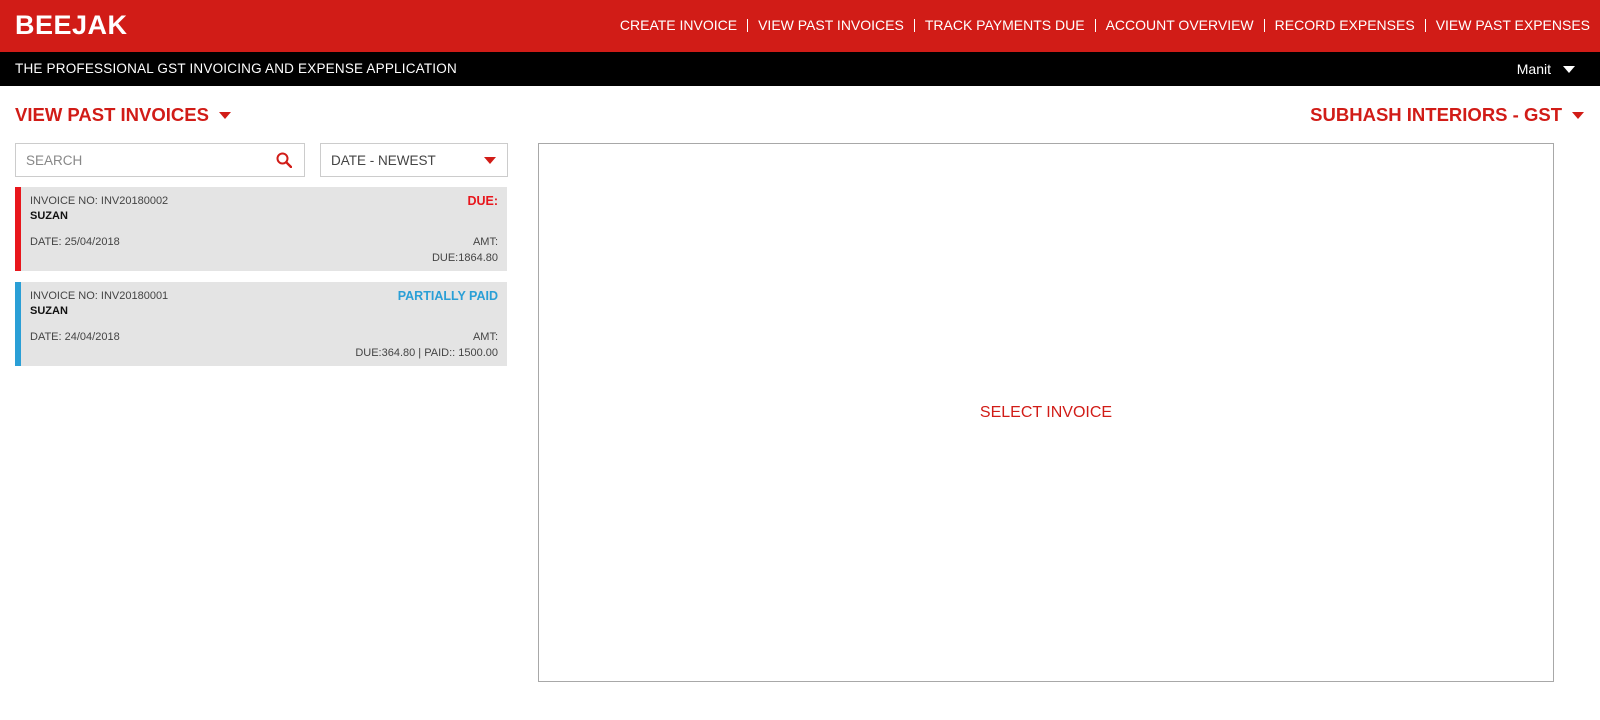 This screenshot has width=1600, height=720. I want to click on search-input, so click(136, 160).